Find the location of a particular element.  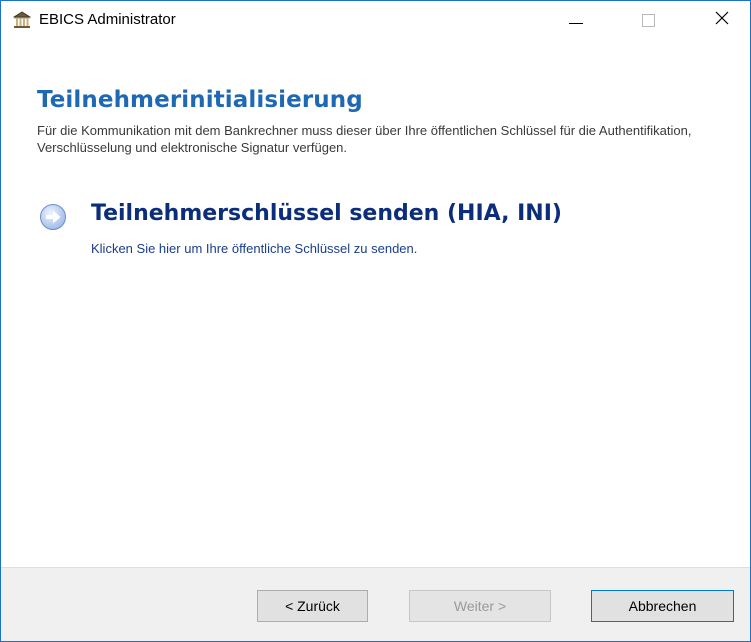

title-bar: EBICS Administrator is located at coordinates (375, 20).